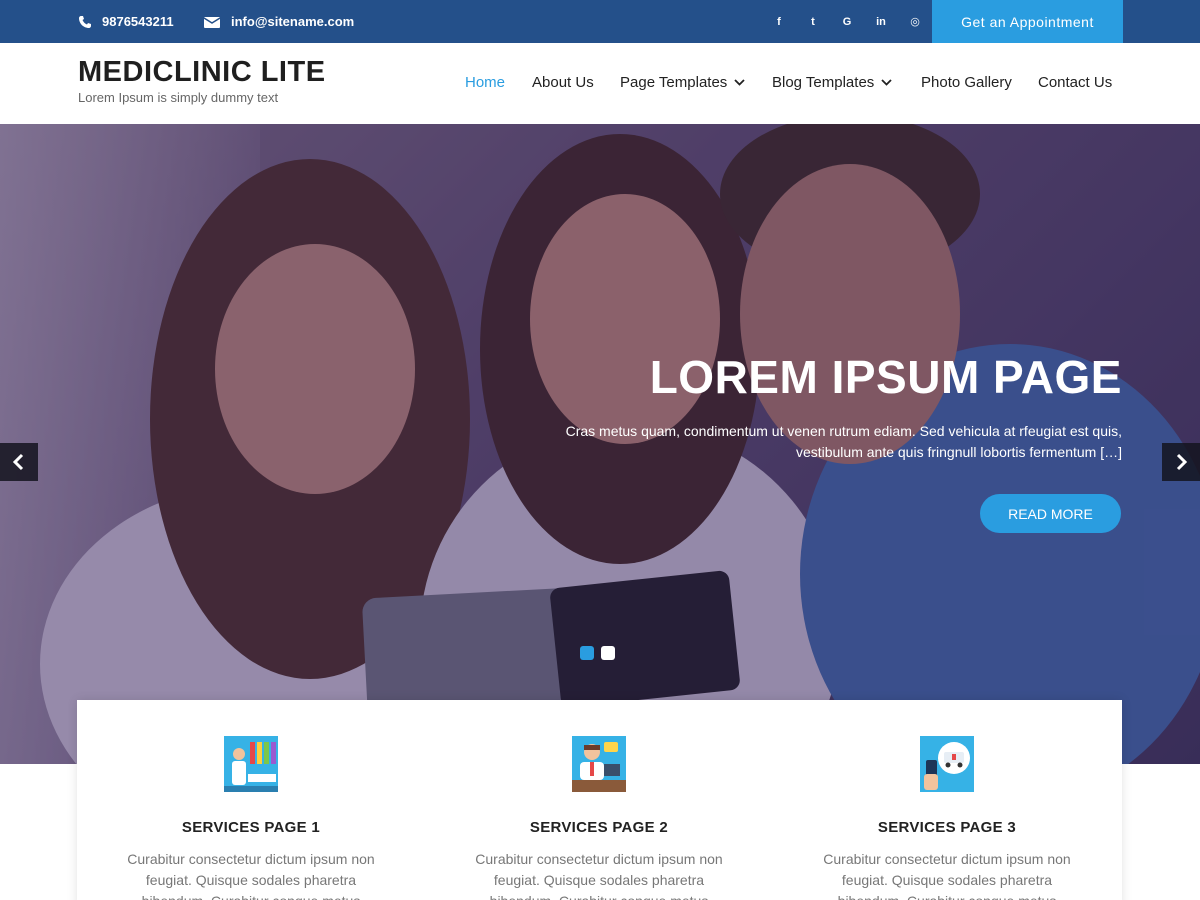 The height and width of the screenshot is (900, 1200). What do you see at coordinates (1027, 21) in the screenshot?
I see `get-appointment-button: Get an Appointment` at bounding box center [1027, 21].